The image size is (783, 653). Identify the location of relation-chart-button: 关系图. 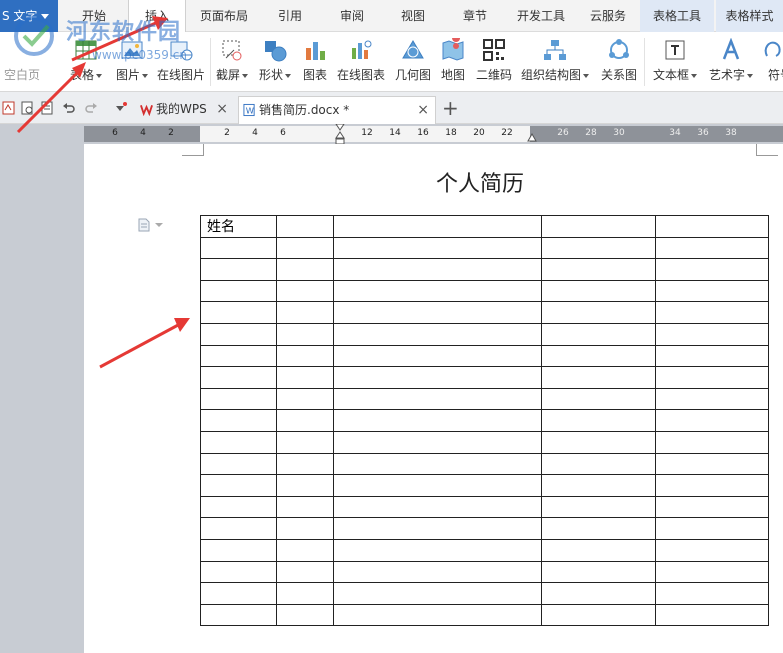
(619, 62).